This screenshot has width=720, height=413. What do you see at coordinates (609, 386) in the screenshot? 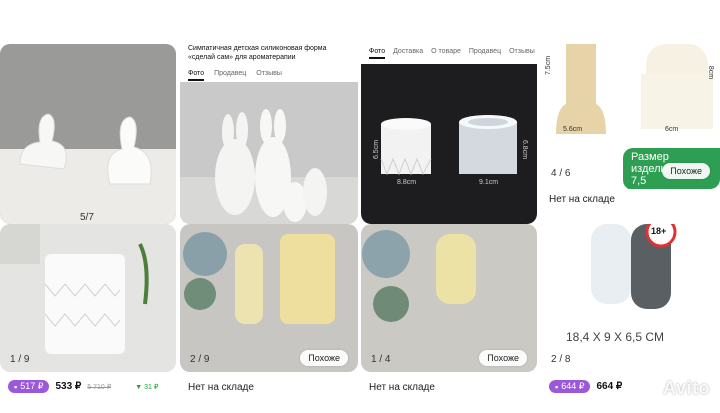
I see `price: 664 ₽` at bounding box center [609, 386].